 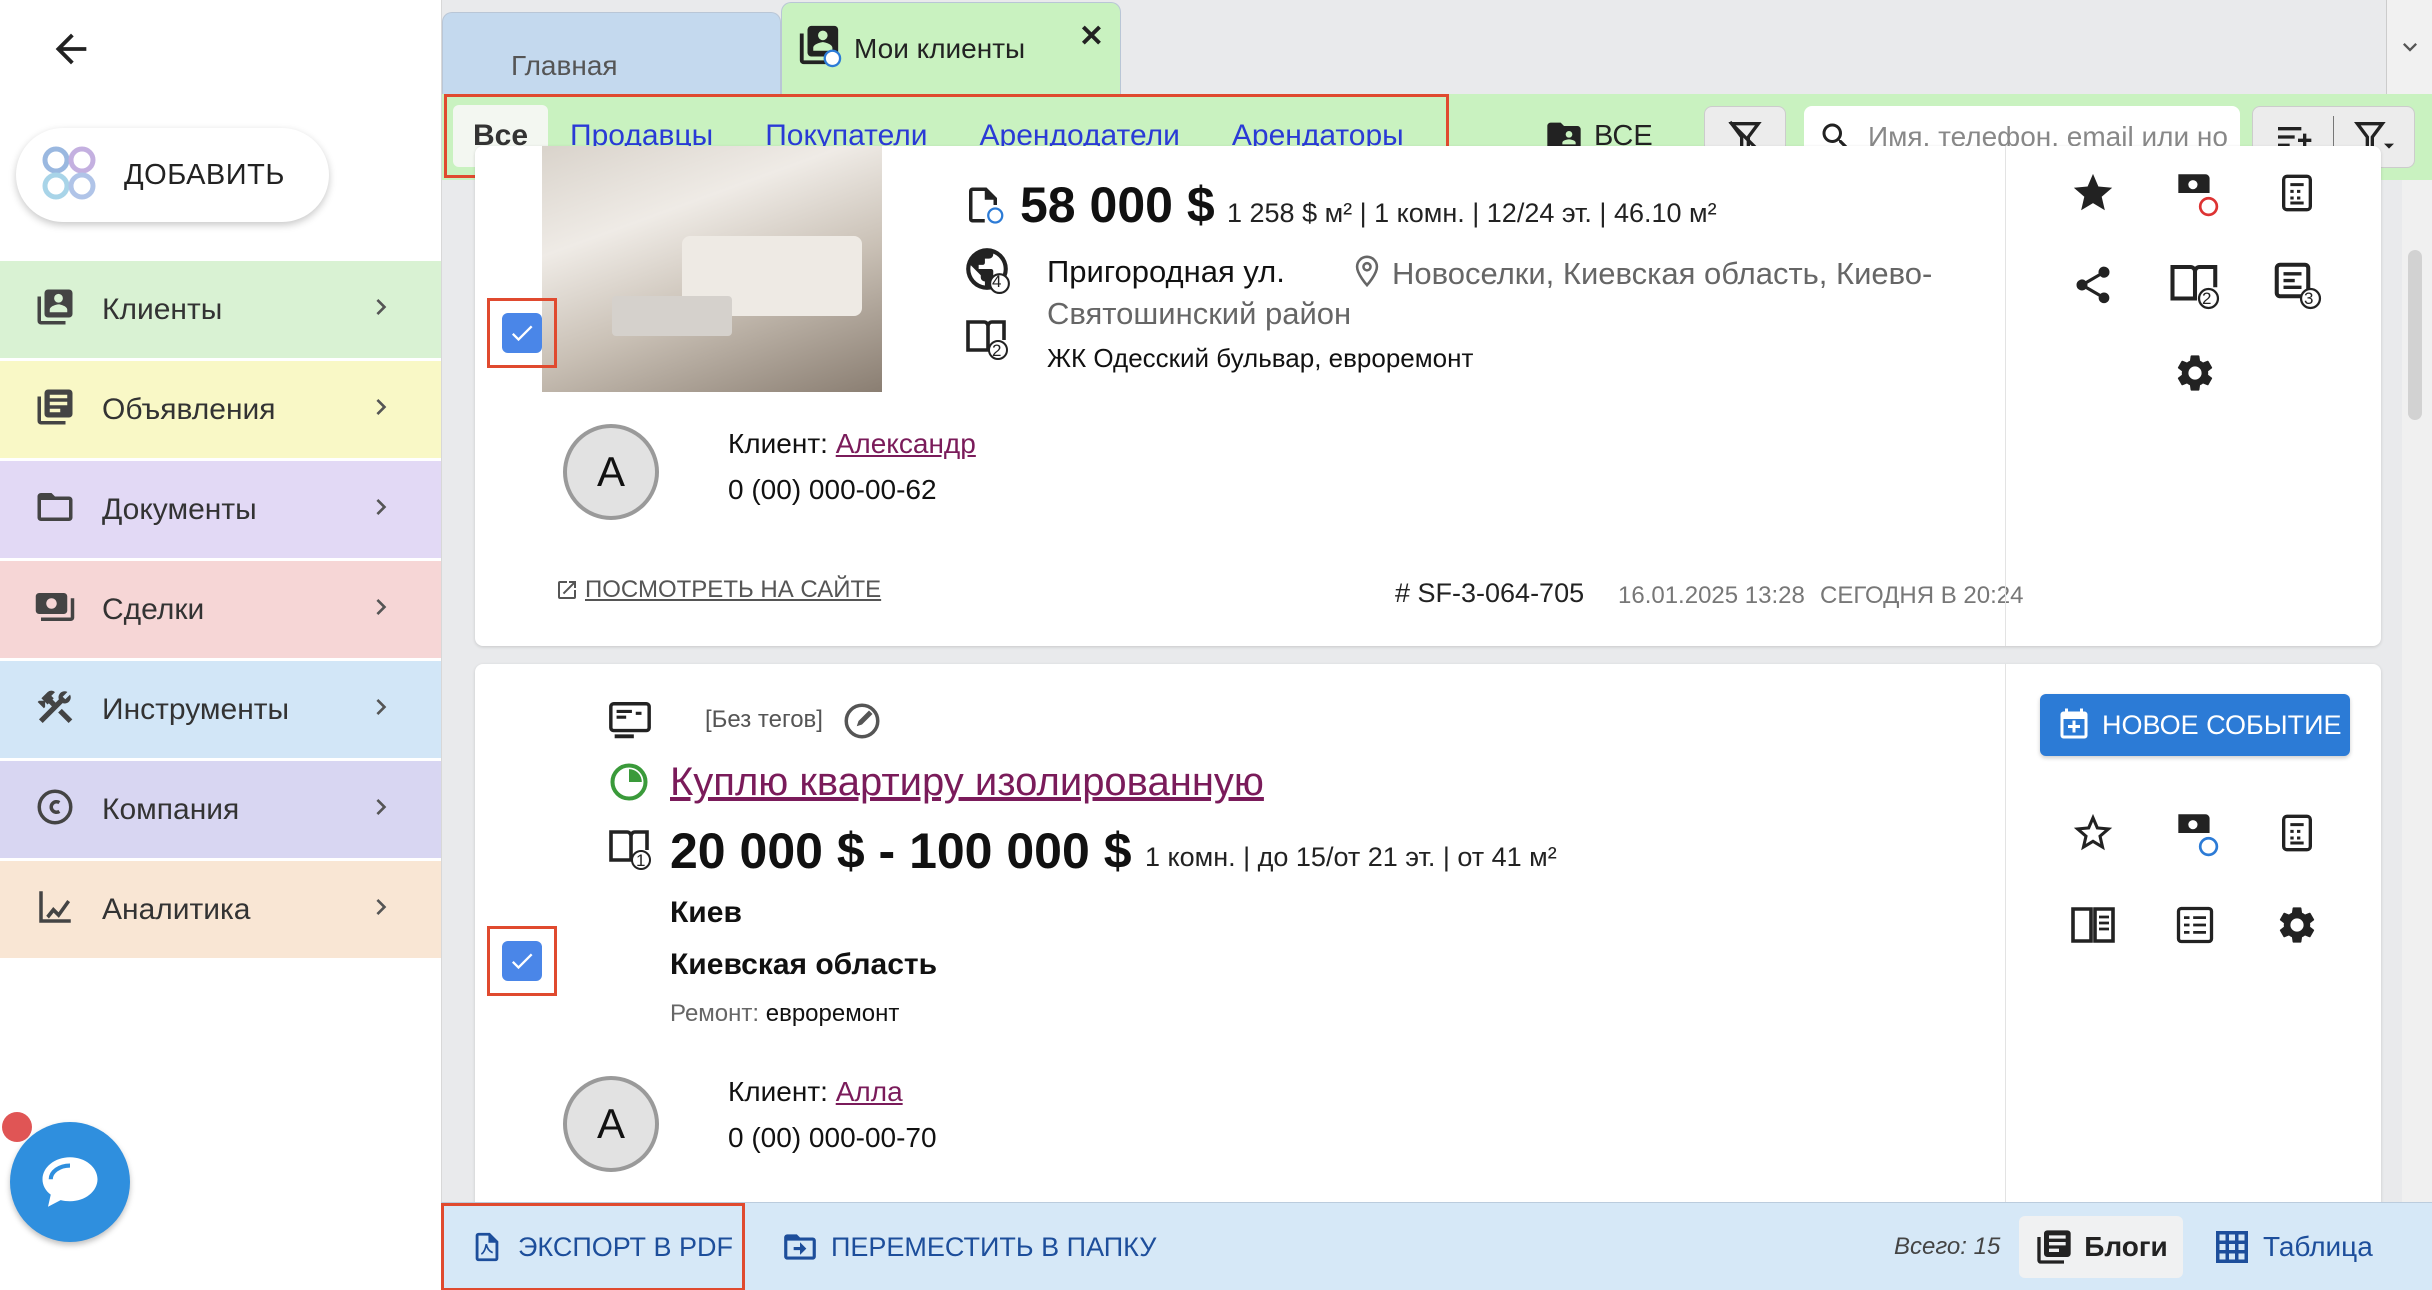 What do you see at coordinates (869, 1091) in the screenshot?
I see `client-name-link: Алла` at bounding box center [869, 1091].